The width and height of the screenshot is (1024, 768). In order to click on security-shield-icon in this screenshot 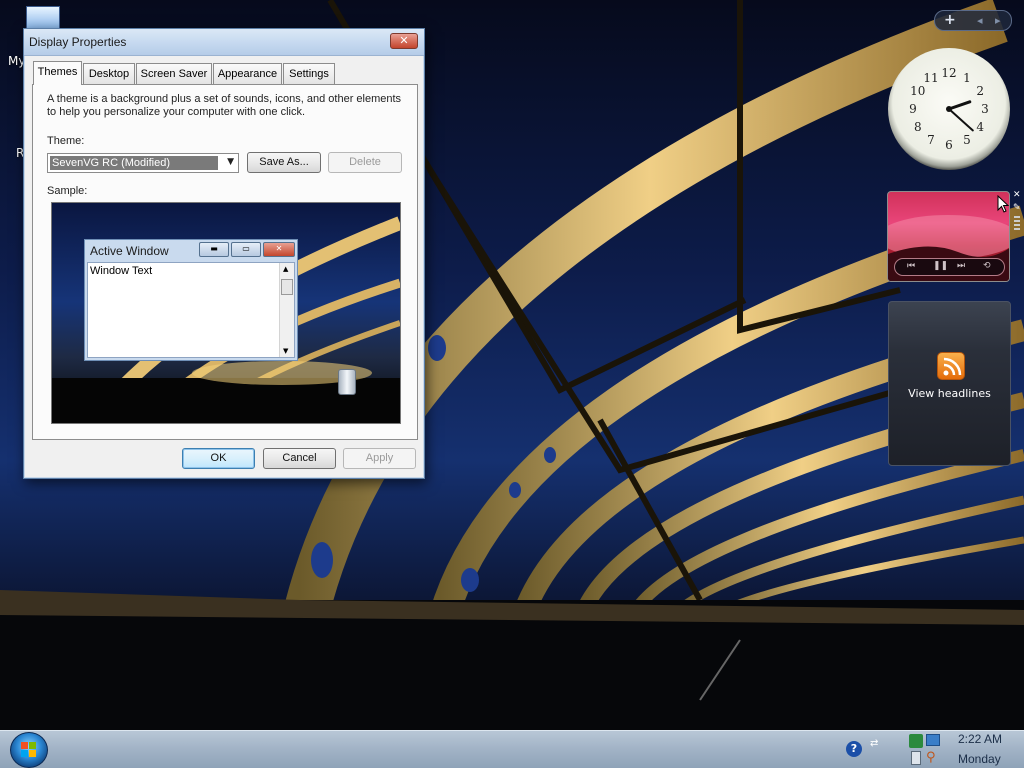, I will do `click(916, 741)`.